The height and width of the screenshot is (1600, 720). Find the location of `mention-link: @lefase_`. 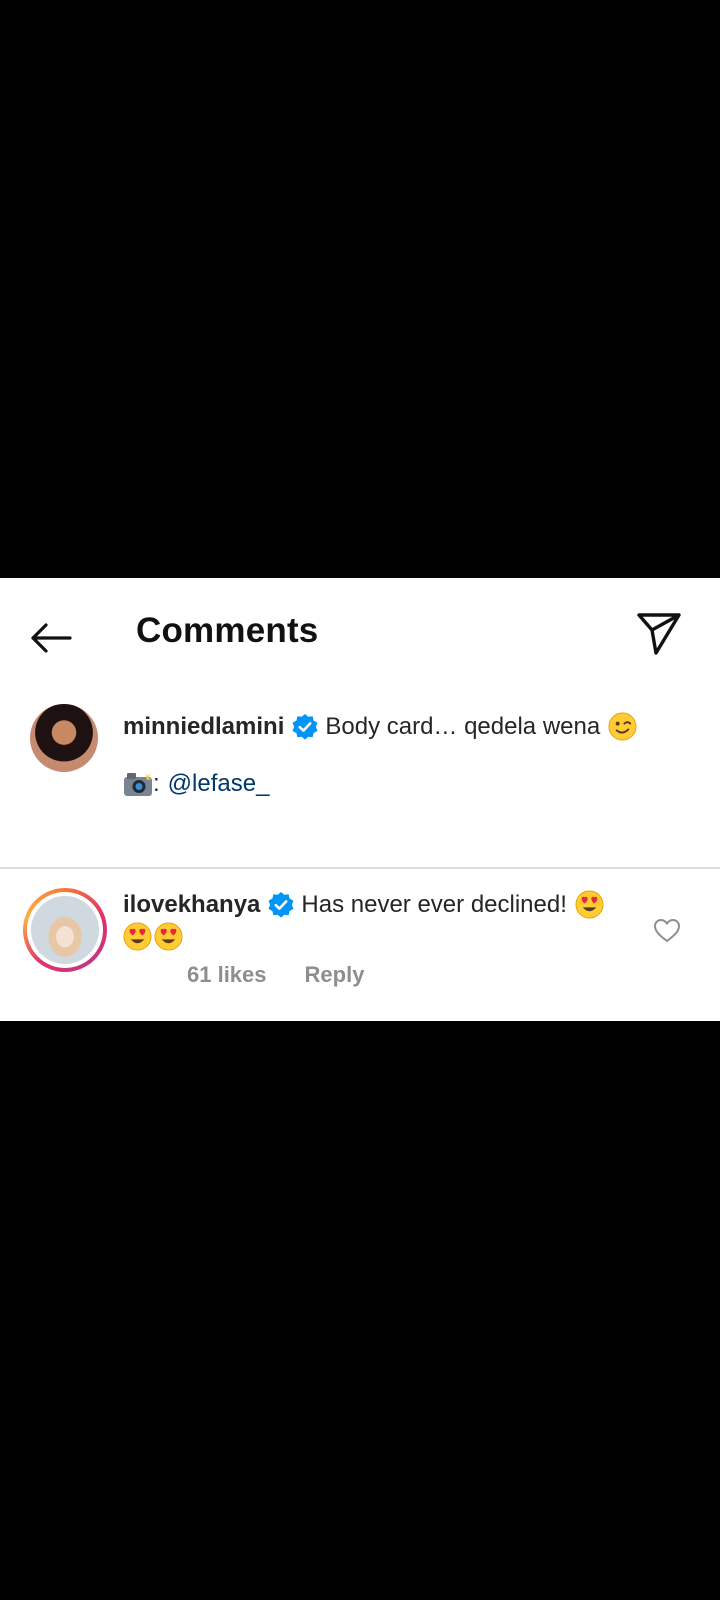

mention-link: @lefase_ is located at coordinates (219, 784).